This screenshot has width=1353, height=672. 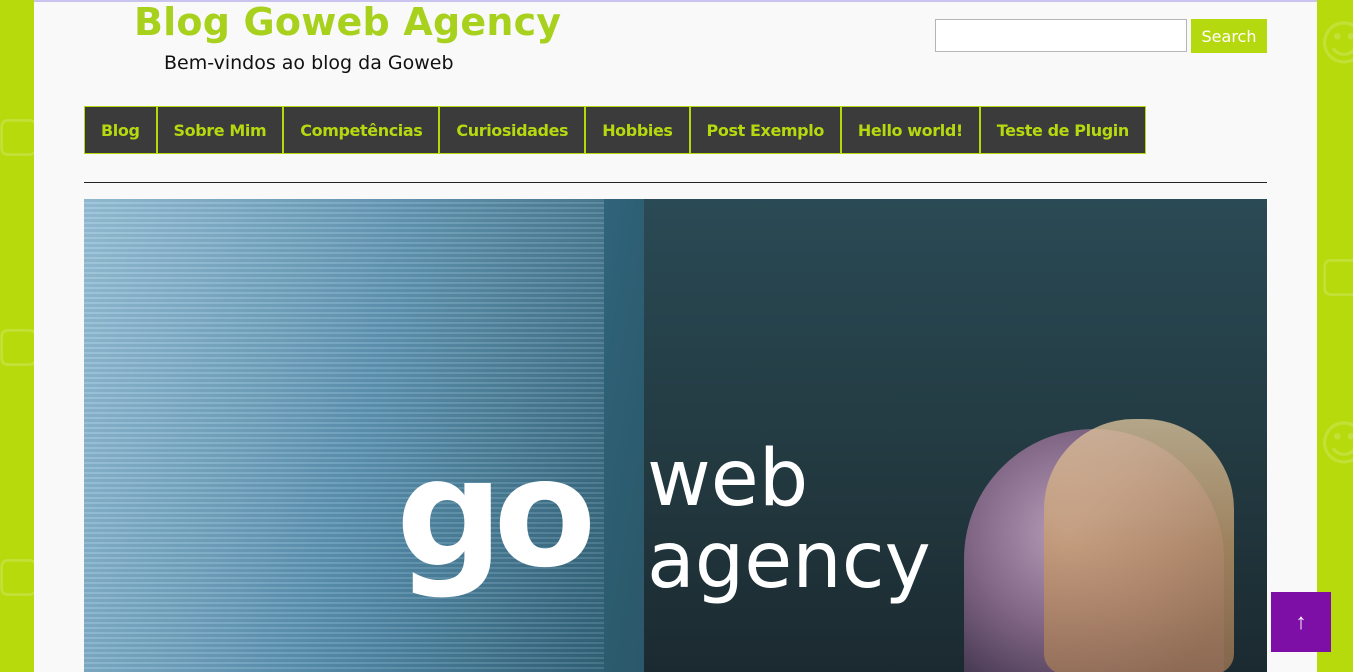 What do you see at coordinates (728, 479) in the screenshot?
I see `hero-logo-web: web` at bounding box center [728, 479].